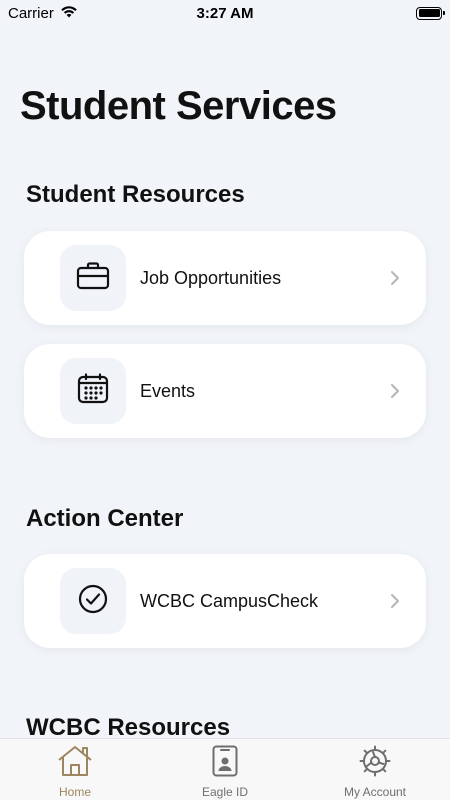 The width and height of the screenshot is (450, 800). What do you see at coordinates (225, 763) in the screenshot?
I see `id-card-icon` at bounding box center [225, 763].